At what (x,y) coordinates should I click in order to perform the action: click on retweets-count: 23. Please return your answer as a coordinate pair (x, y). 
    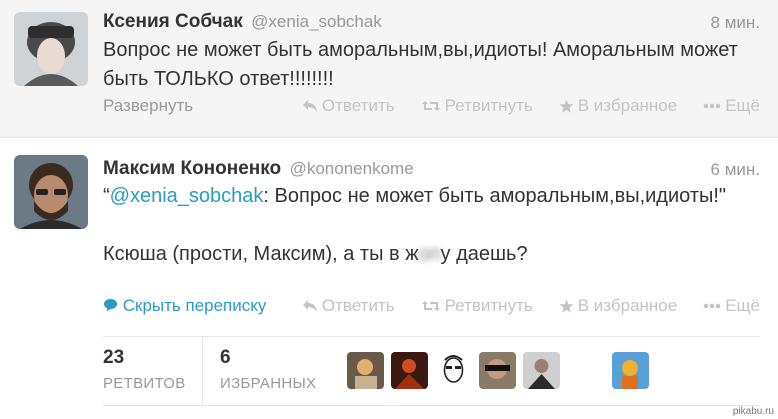
    Looking at the image, I should click on (114, 357).